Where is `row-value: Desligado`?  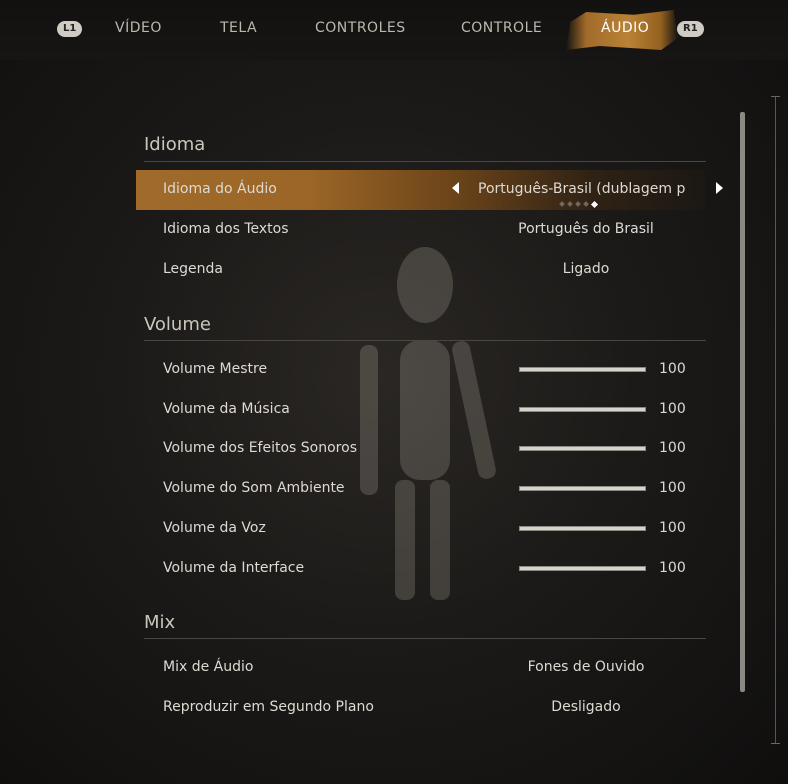 row-value: Desligado is located at coordinates (586, 707).